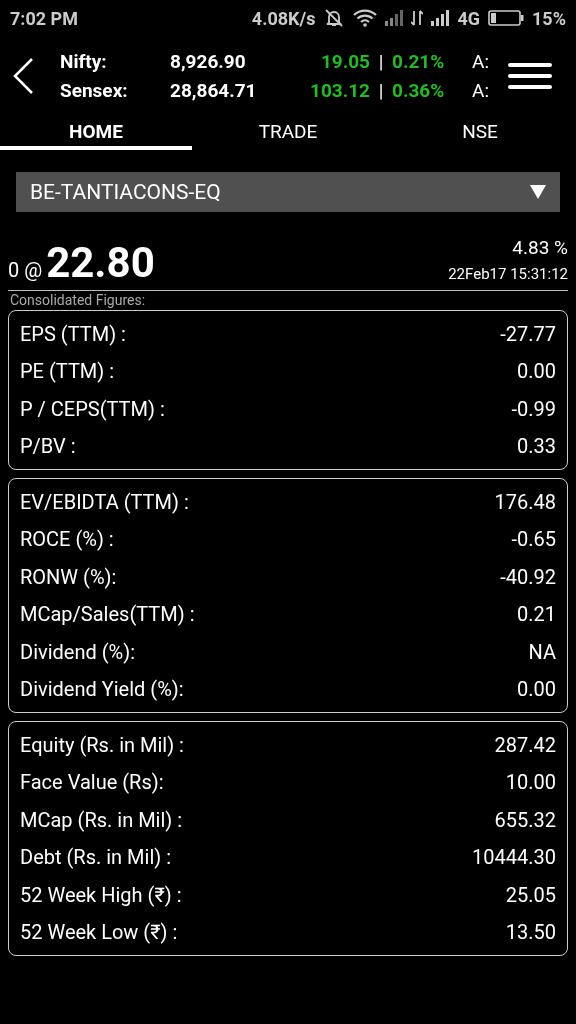 The height and width of the screenshot is (1024, 576). What do you see at coordinates (101, 894) in the screenshot?
I see `metric-label: 52 Week High (₹) :` at bounding box center [101, 894].